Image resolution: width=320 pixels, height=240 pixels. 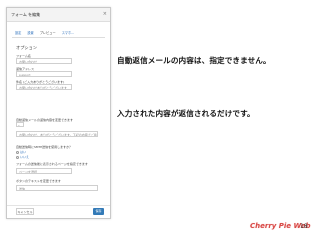 I want to click on redirect-page-select: ページを選択, so click(x=44, y=171).